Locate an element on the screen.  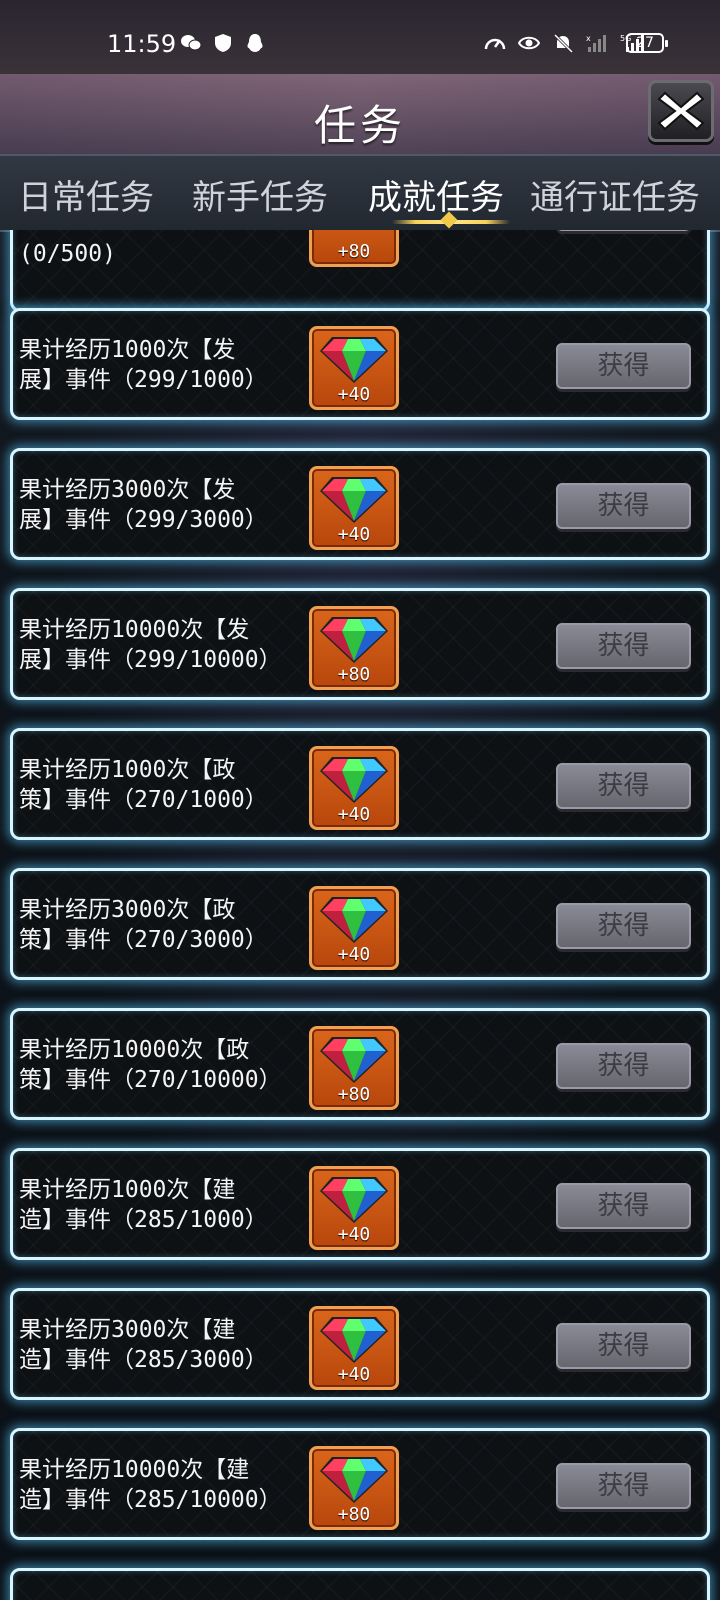
task-card: 果计经历1000次【发 展】事件（299/1000） +40 获得 is located at coordinates (360, 364).